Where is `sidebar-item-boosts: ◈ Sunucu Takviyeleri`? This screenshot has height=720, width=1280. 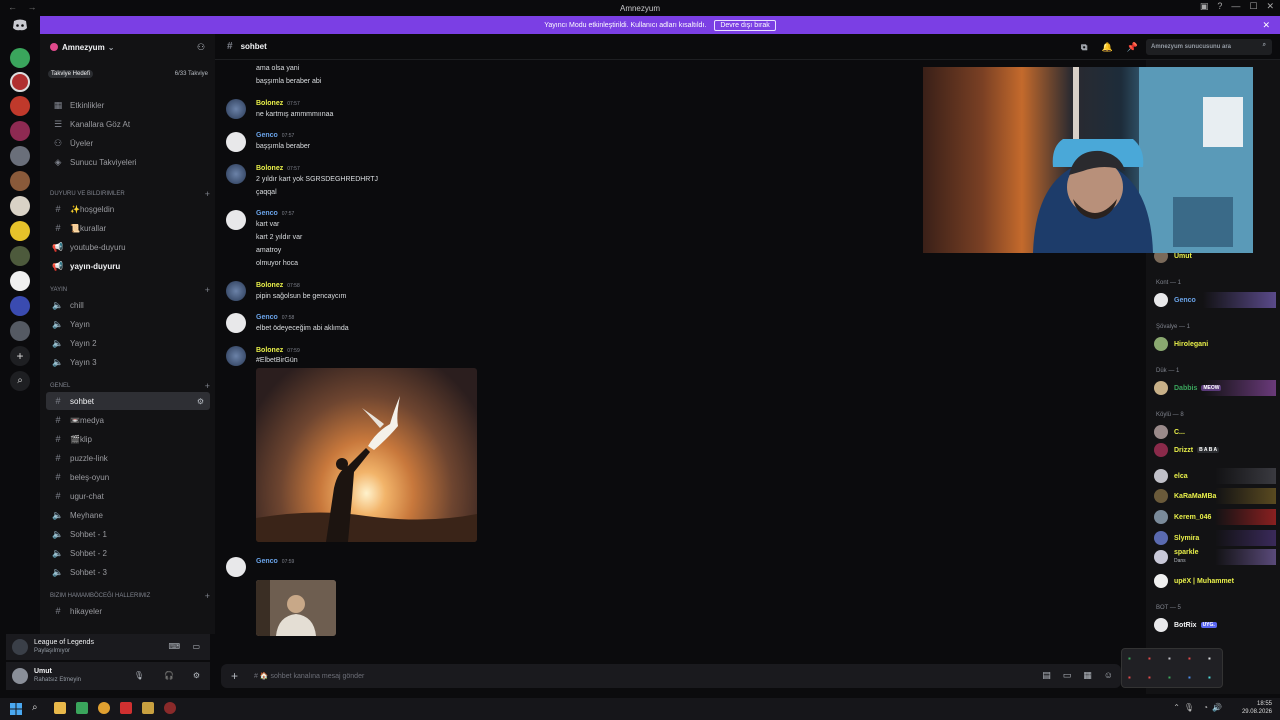 sidebar-item-boosts: ◈ Sunucu Takviyeleri is located at coordinates (128, 162).